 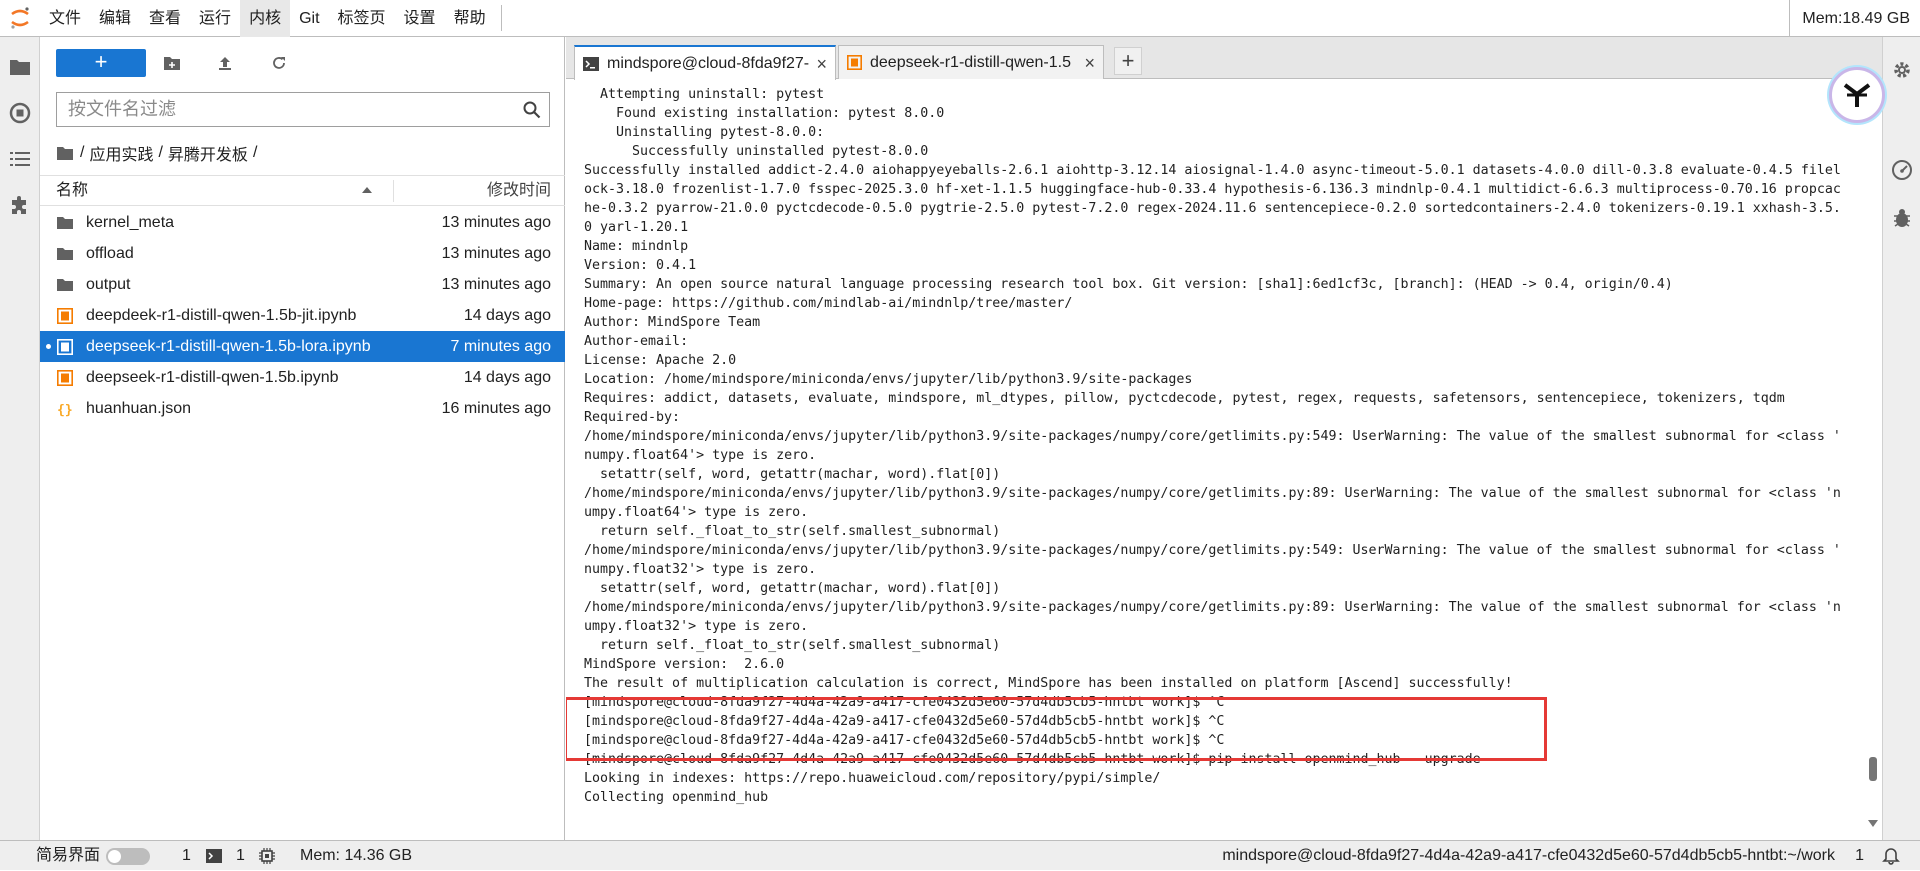 I want to click on terminal-line: Successfully uninstalled pytest-8.0.0, so click(x=756, y=151).